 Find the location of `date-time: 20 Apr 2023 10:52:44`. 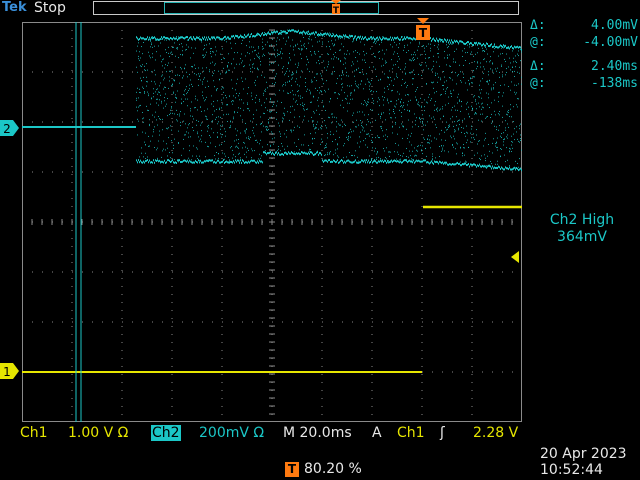

date-time: 20 Apr 2023 10:52:44 is located at coordinates (583, 462).